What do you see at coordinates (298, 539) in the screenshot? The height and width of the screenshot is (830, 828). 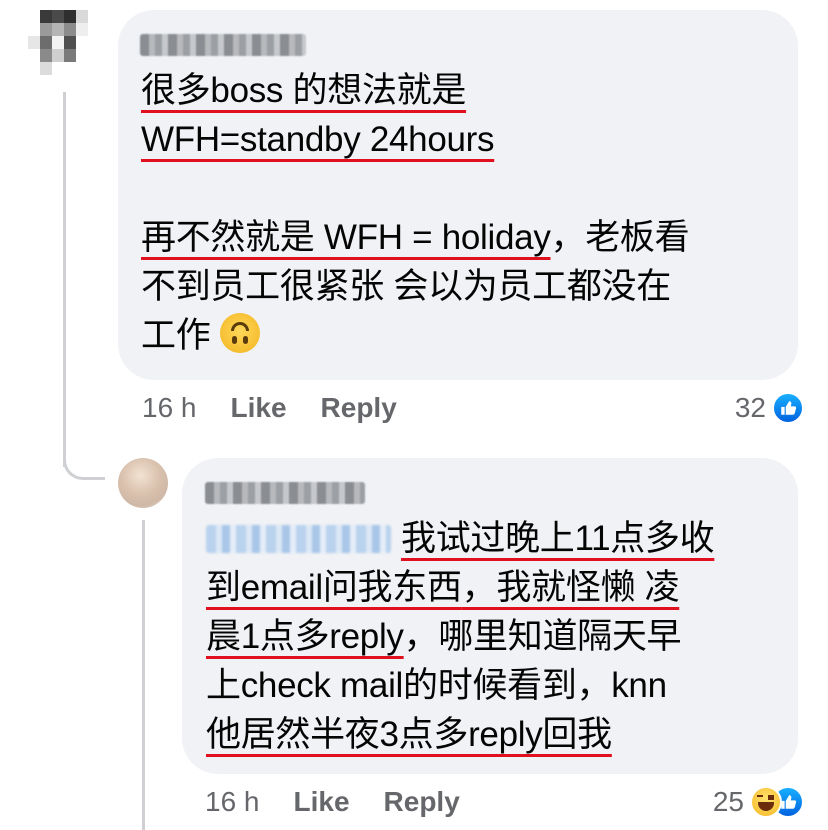 I see `mention-tag-redacted` at bounding box center [298, 539].